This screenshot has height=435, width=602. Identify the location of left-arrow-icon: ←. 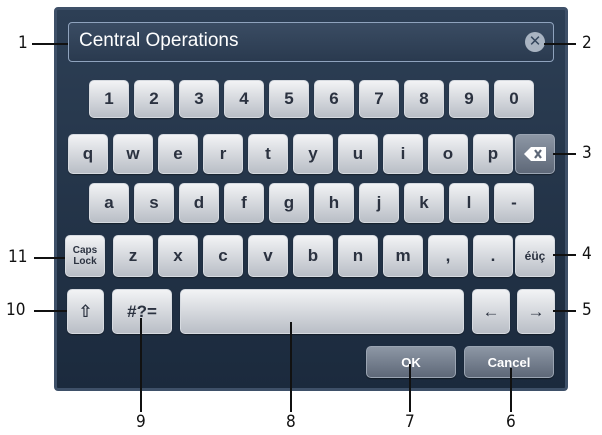
(491, 311).